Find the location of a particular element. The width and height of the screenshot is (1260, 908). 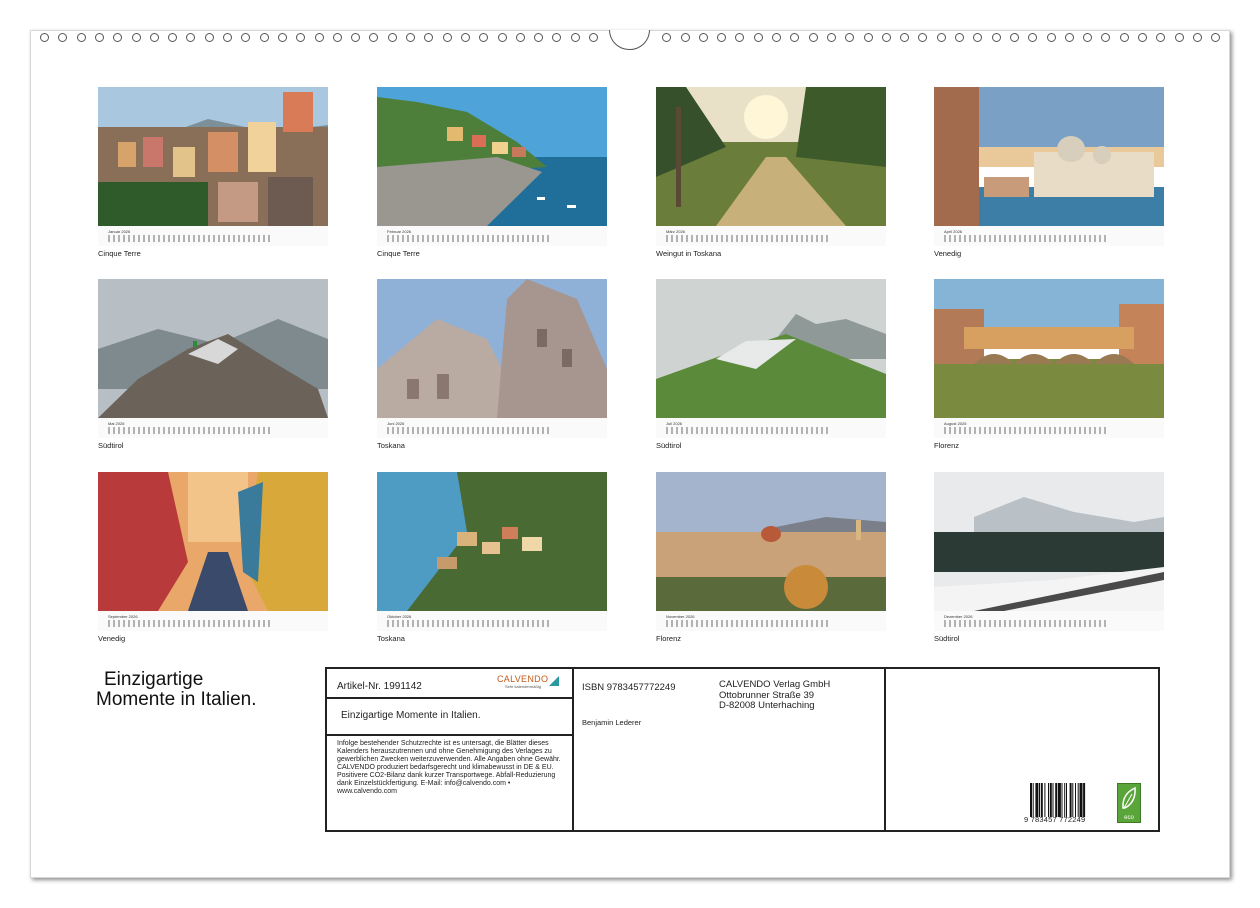

month-calendar-strip: September 2026 is located at coordinates (213, 621).